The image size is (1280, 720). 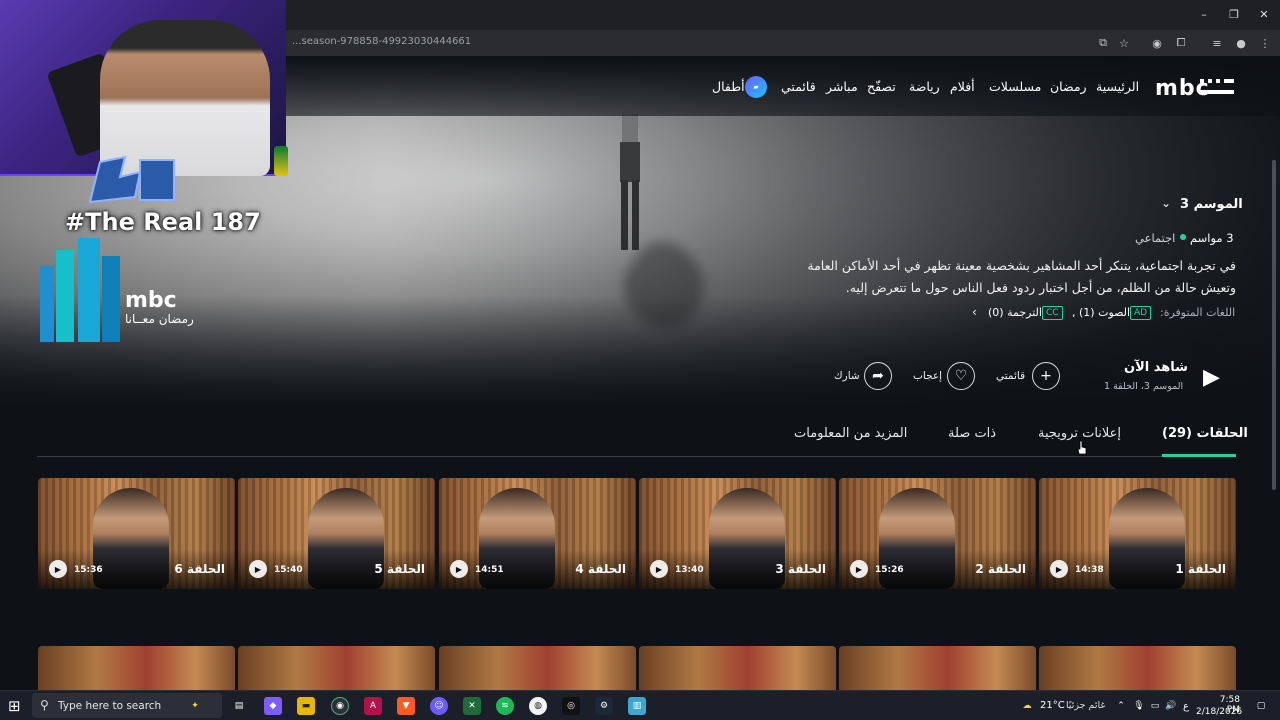 I want to click on seasons-count: 3 مواسم, so click(x=1212, y=238).